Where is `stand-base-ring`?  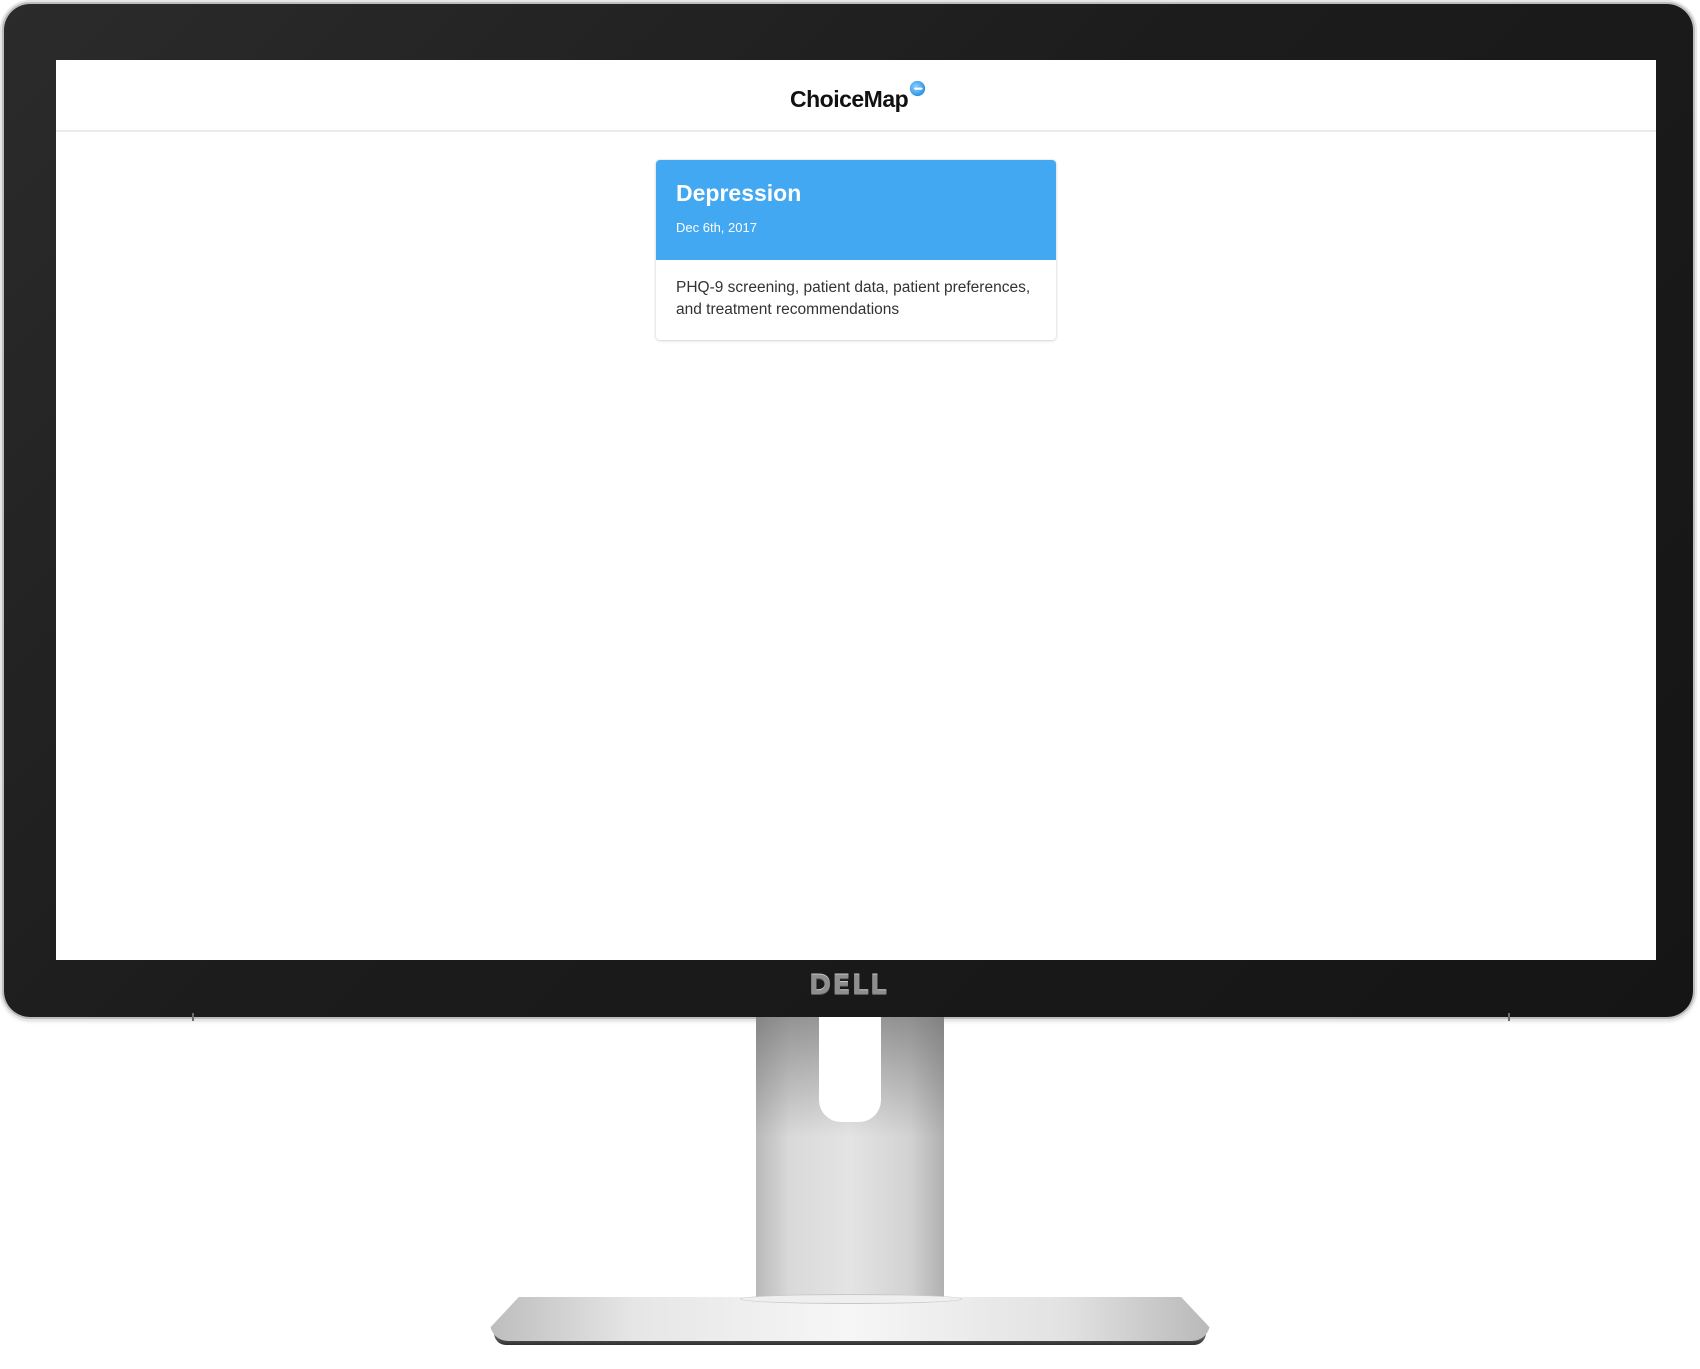
stand-base-ring is located at coordinates (851, 1299).